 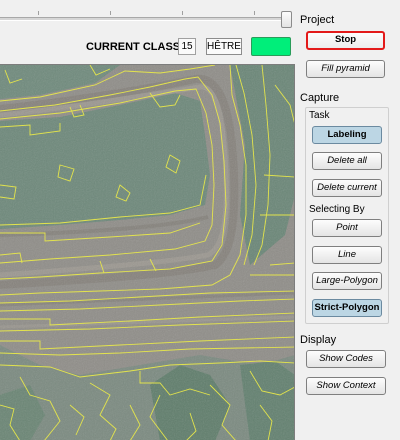 What do you see at coordinates (345, 40) in the screenshot?
I see `stop-button: Stop` at bounding box center [345, 40].